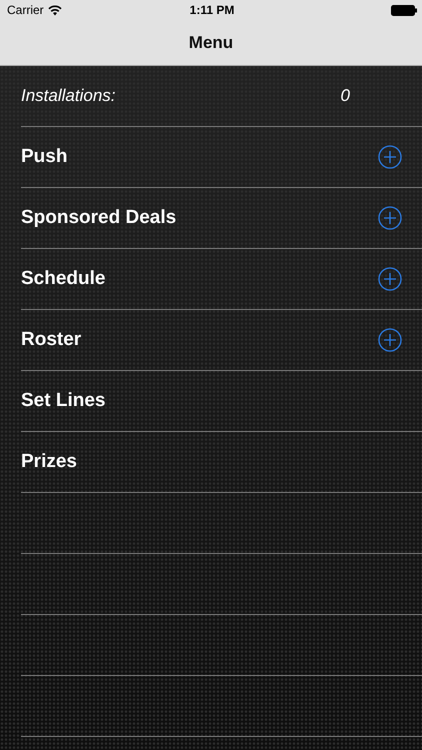  I want to click on carrier-label: Carrier, so click(25, 10).